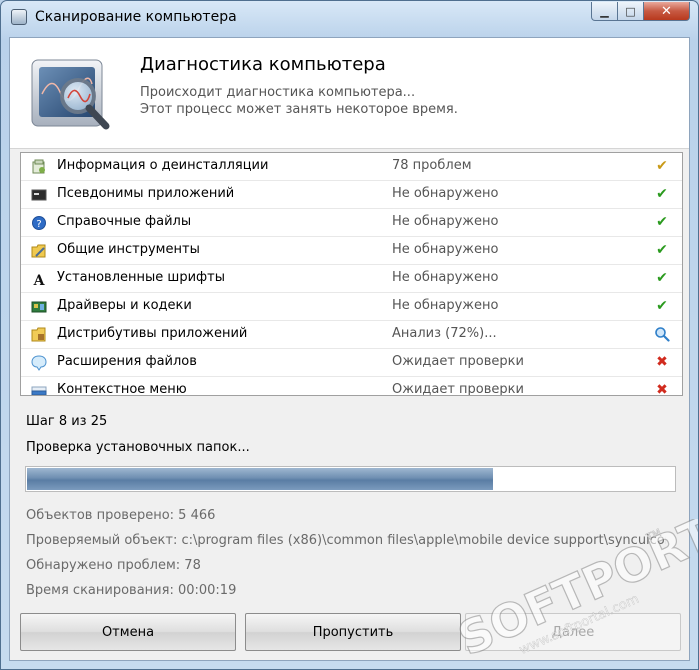 Image resolution: width=699 pixels, height=670 pixels. I want to click on list-item: Расширения файлов Ожидает проверки ✖, so click(351, 363).